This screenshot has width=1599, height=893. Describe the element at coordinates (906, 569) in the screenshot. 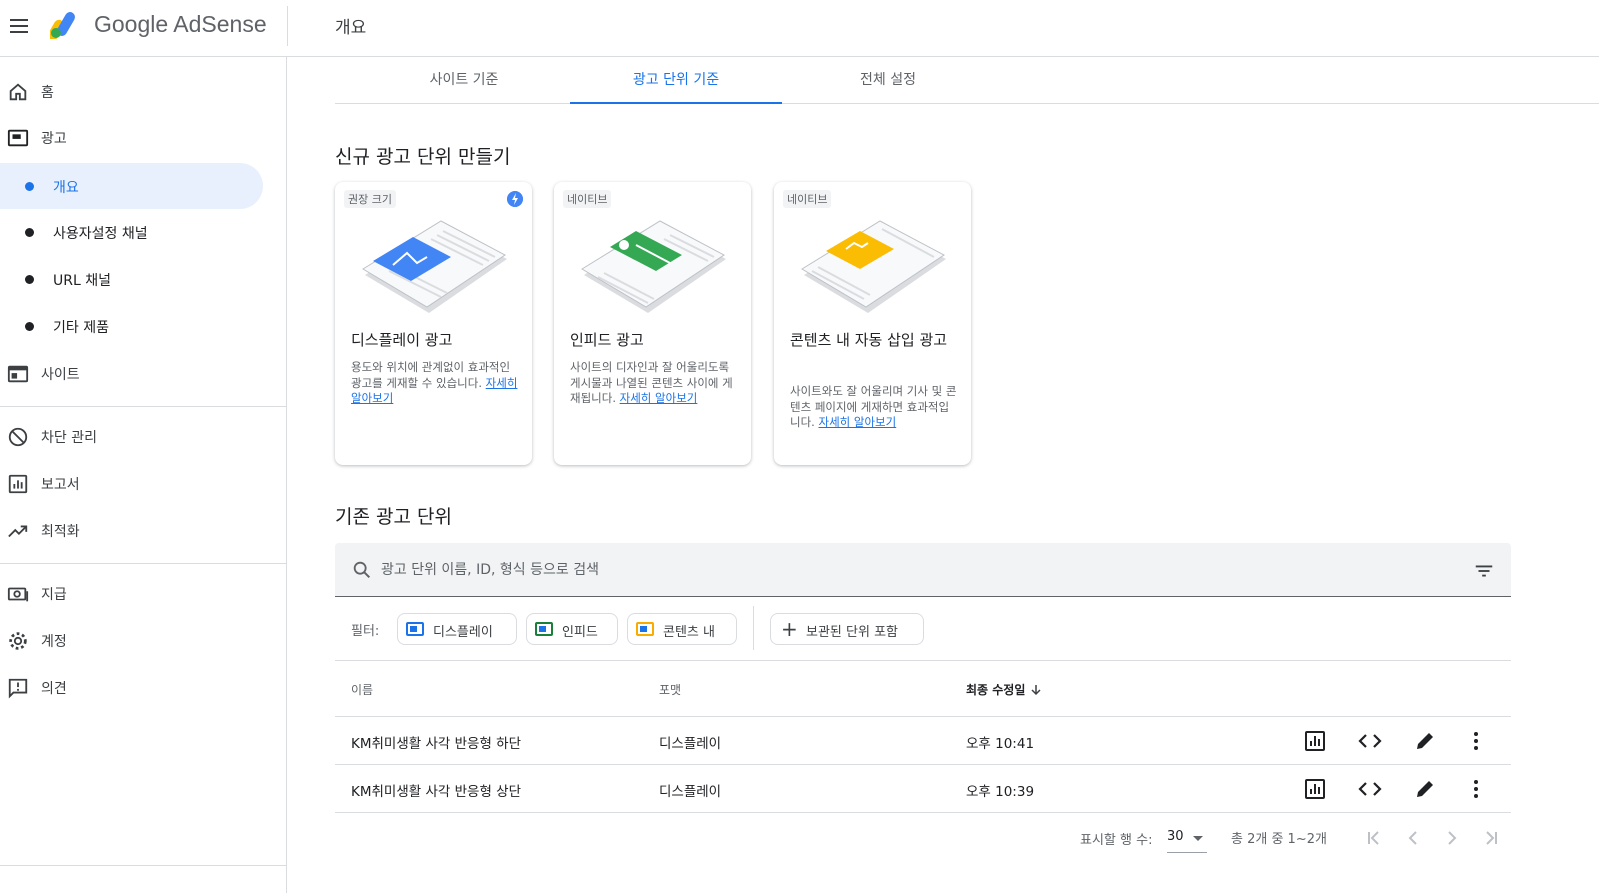

I see `search-input` at that location.